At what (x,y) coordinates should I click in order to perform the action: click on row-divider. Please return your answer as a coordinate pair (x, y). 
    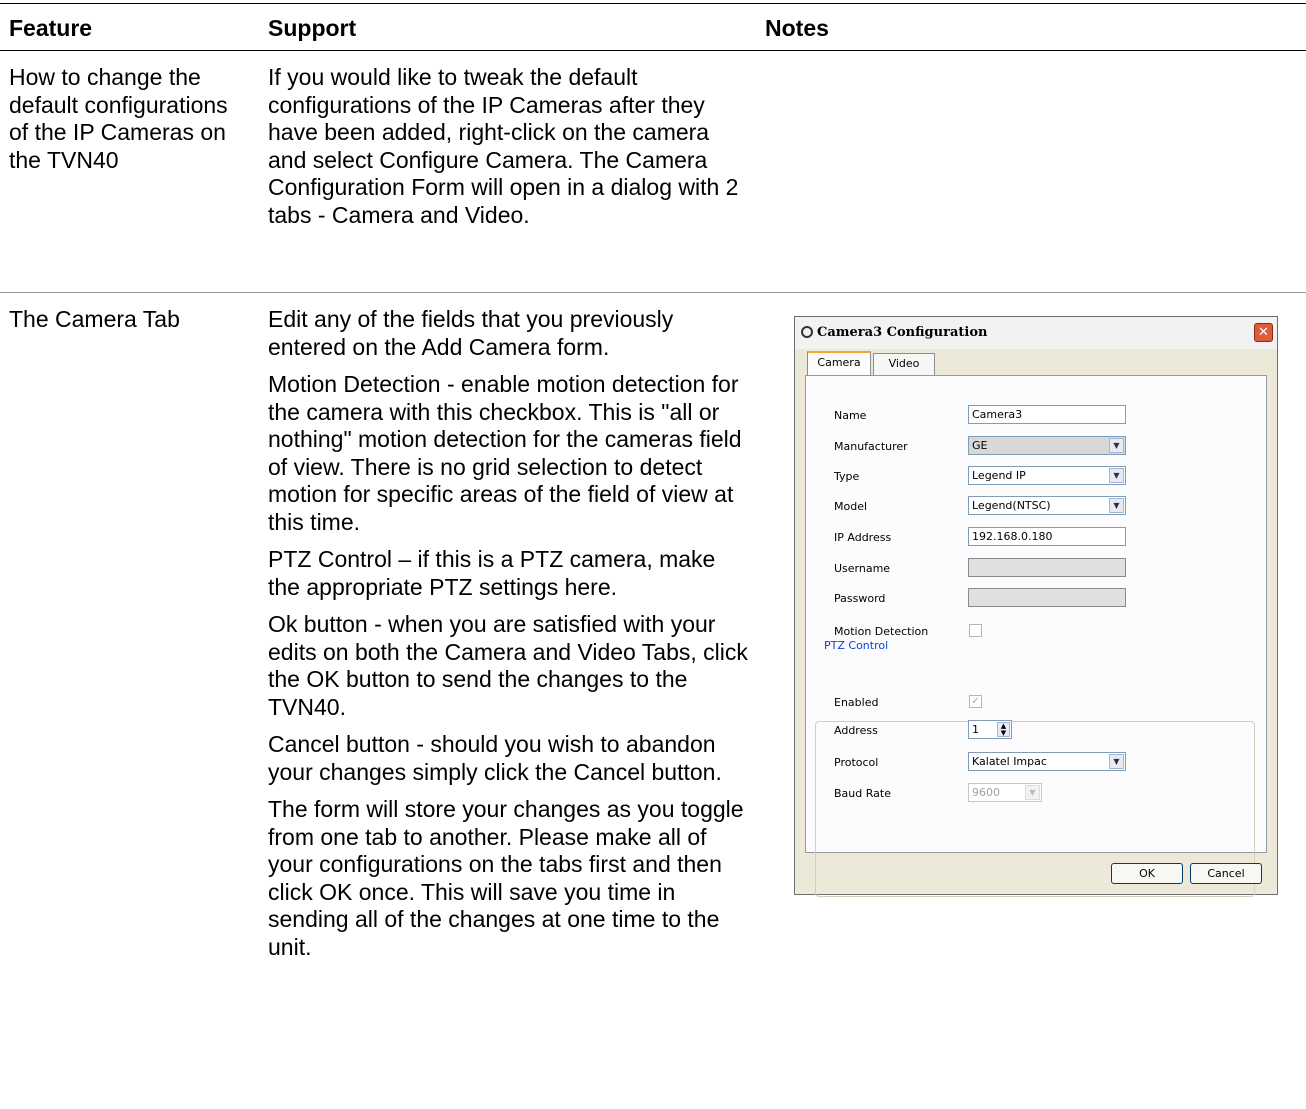
    Looking at the image, I should click on (653, 292).